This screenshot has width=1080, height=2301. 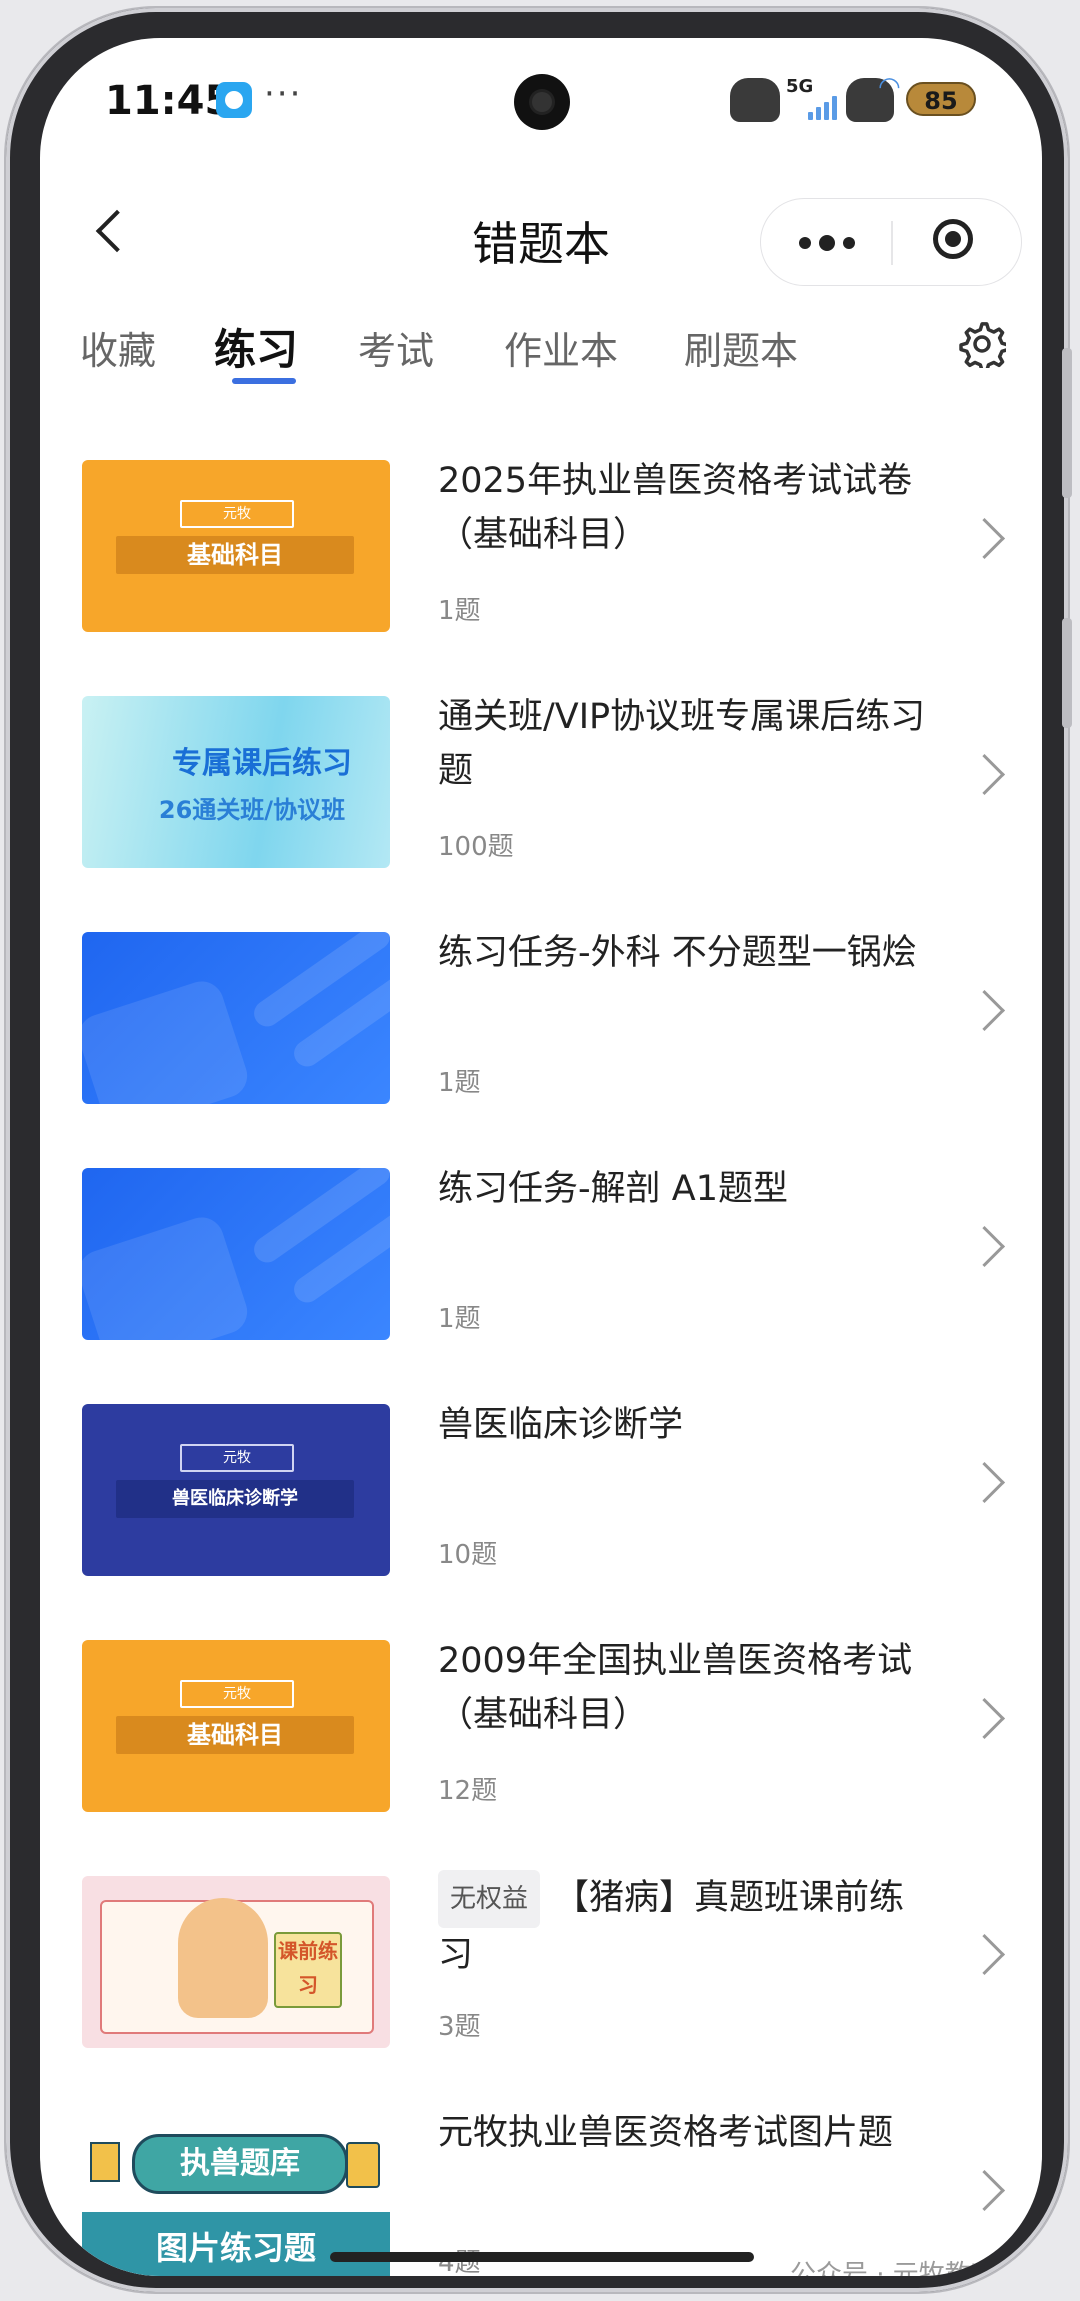 I want to click on pet-sticker-icon, so click(x=755, y=100).